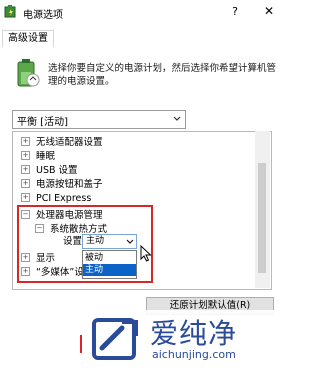  What do you see at coordinates (69, 184) in the screenshot?
I see `tree-item-label: 电源按钮和盖子` at bounding box center [69, 184].